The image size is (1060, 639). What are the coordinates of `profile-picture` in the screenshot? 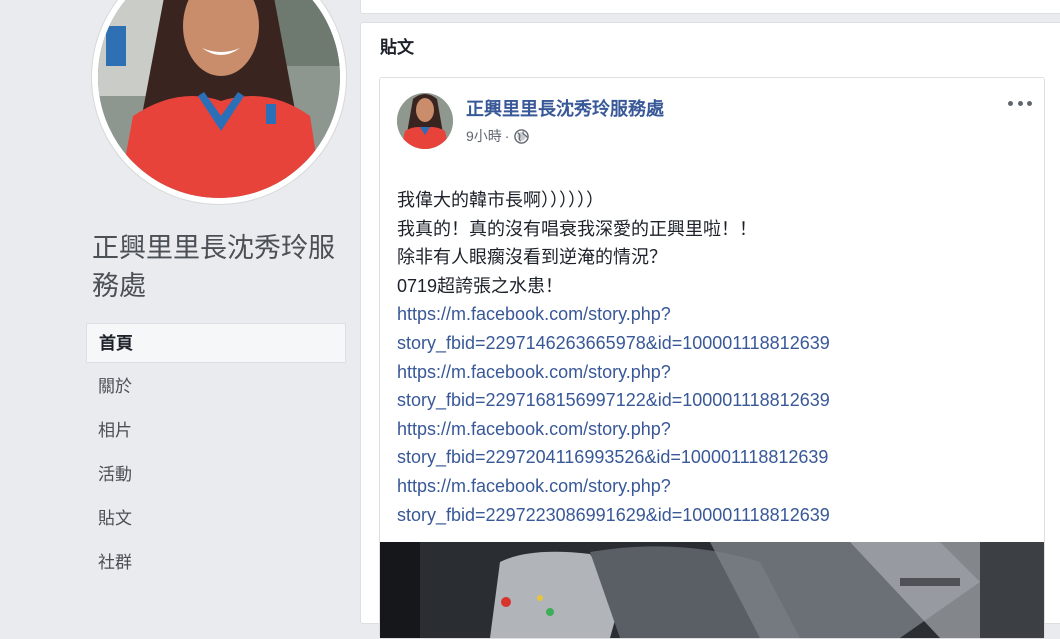 It's located at (219, 99).